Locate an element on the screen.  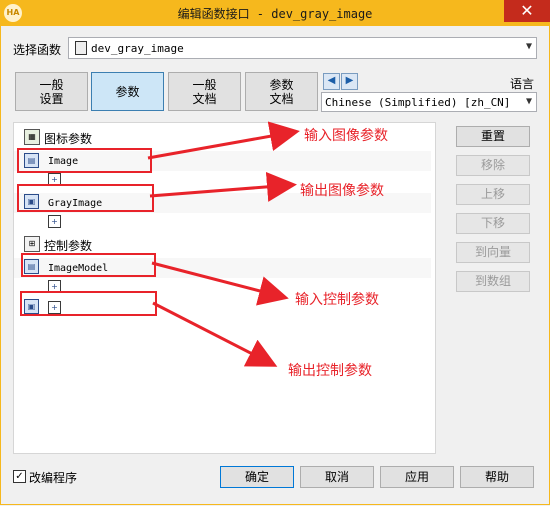
arrow-input-image is located at coordinates (223, 140).